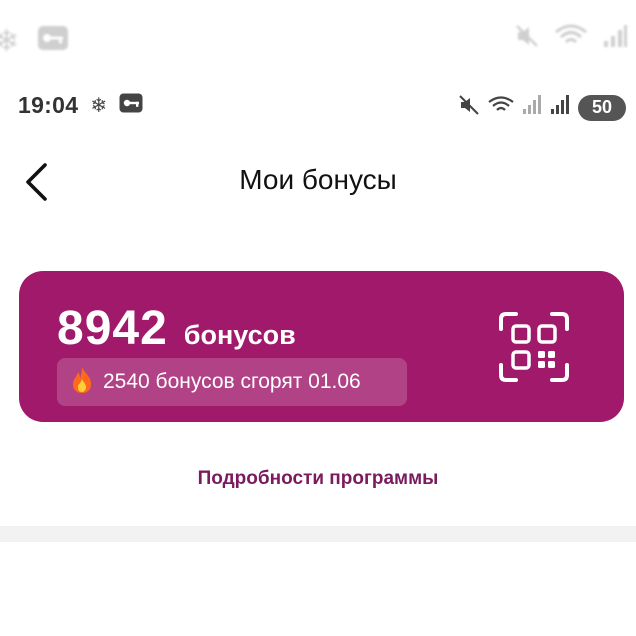 This screenshot has height=636, width=636. I want to click on qr-code-button, so click(534, 347).